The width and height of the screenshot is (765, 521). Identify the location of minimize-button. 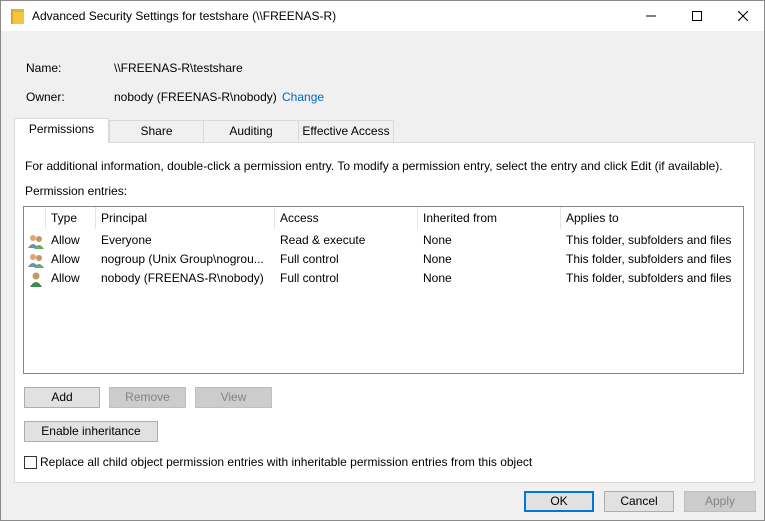
(651, 16).